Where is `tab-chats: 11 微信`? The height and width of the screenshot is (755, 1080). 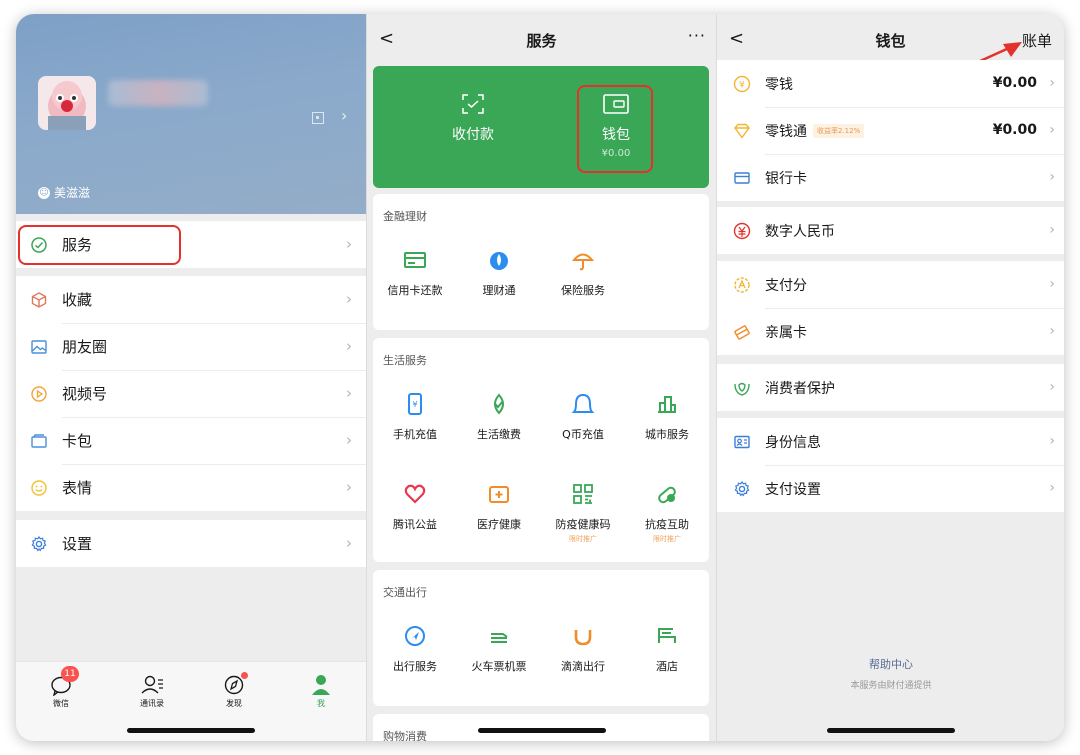 tab-chats: 11 微信 is located at coordinates (61, 687).